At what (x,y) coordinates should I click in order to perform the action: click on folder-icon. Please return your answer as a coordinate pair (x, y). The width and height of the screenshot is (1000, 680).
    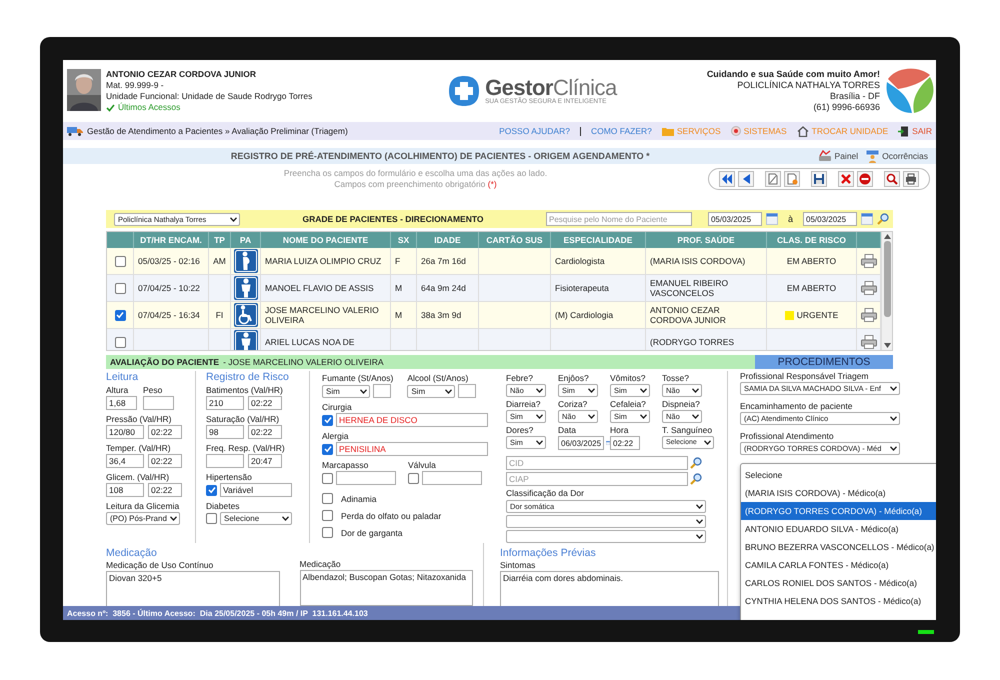
    Looking at the image, I should click on (668, 131).